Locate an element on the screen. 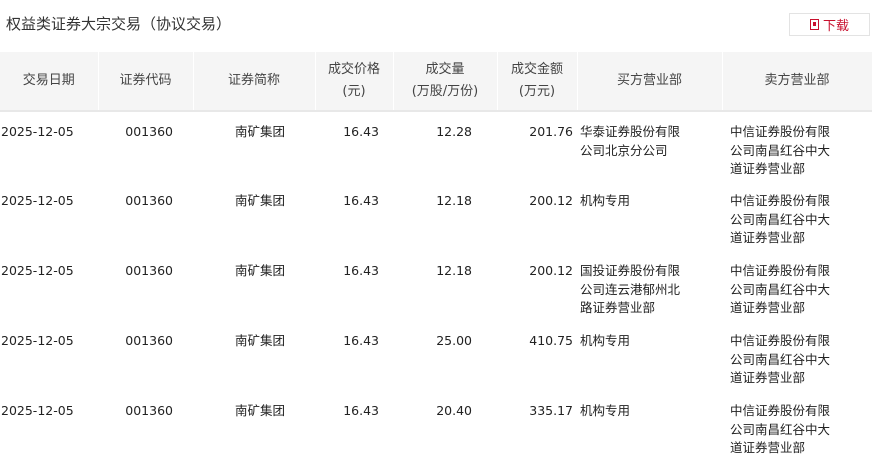 Image resolution: width=872 pixels, height=462 pixels. column-header: 卖方营业部 is located at coordinates (797, 82).